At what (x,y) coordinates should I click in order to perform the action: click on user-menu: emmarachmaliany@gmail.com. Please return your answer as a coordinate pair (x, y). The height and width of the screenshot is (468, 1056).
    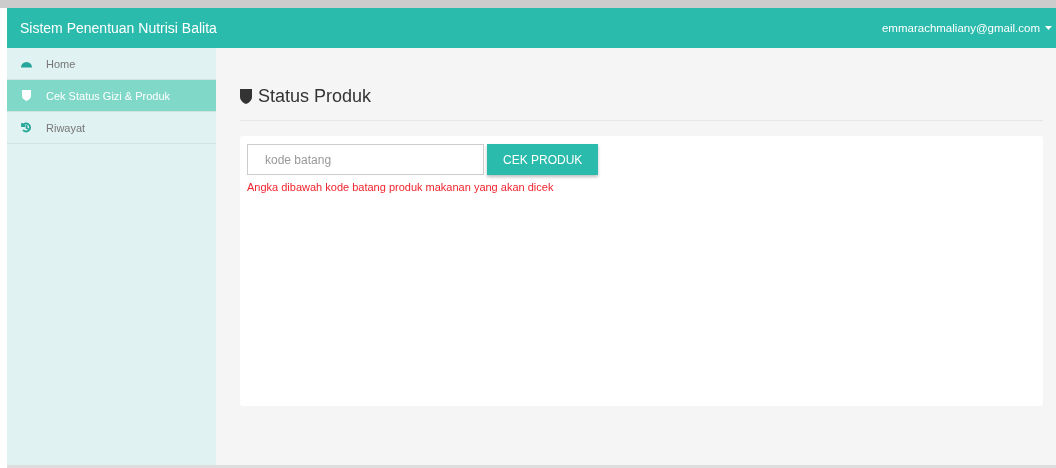
    Looking at the image, I should click on (966, 28).